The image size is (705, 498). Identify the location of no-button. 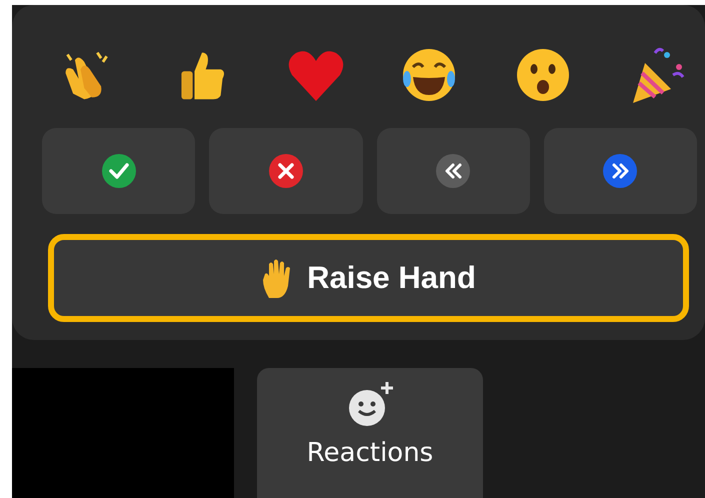
(285, 171).